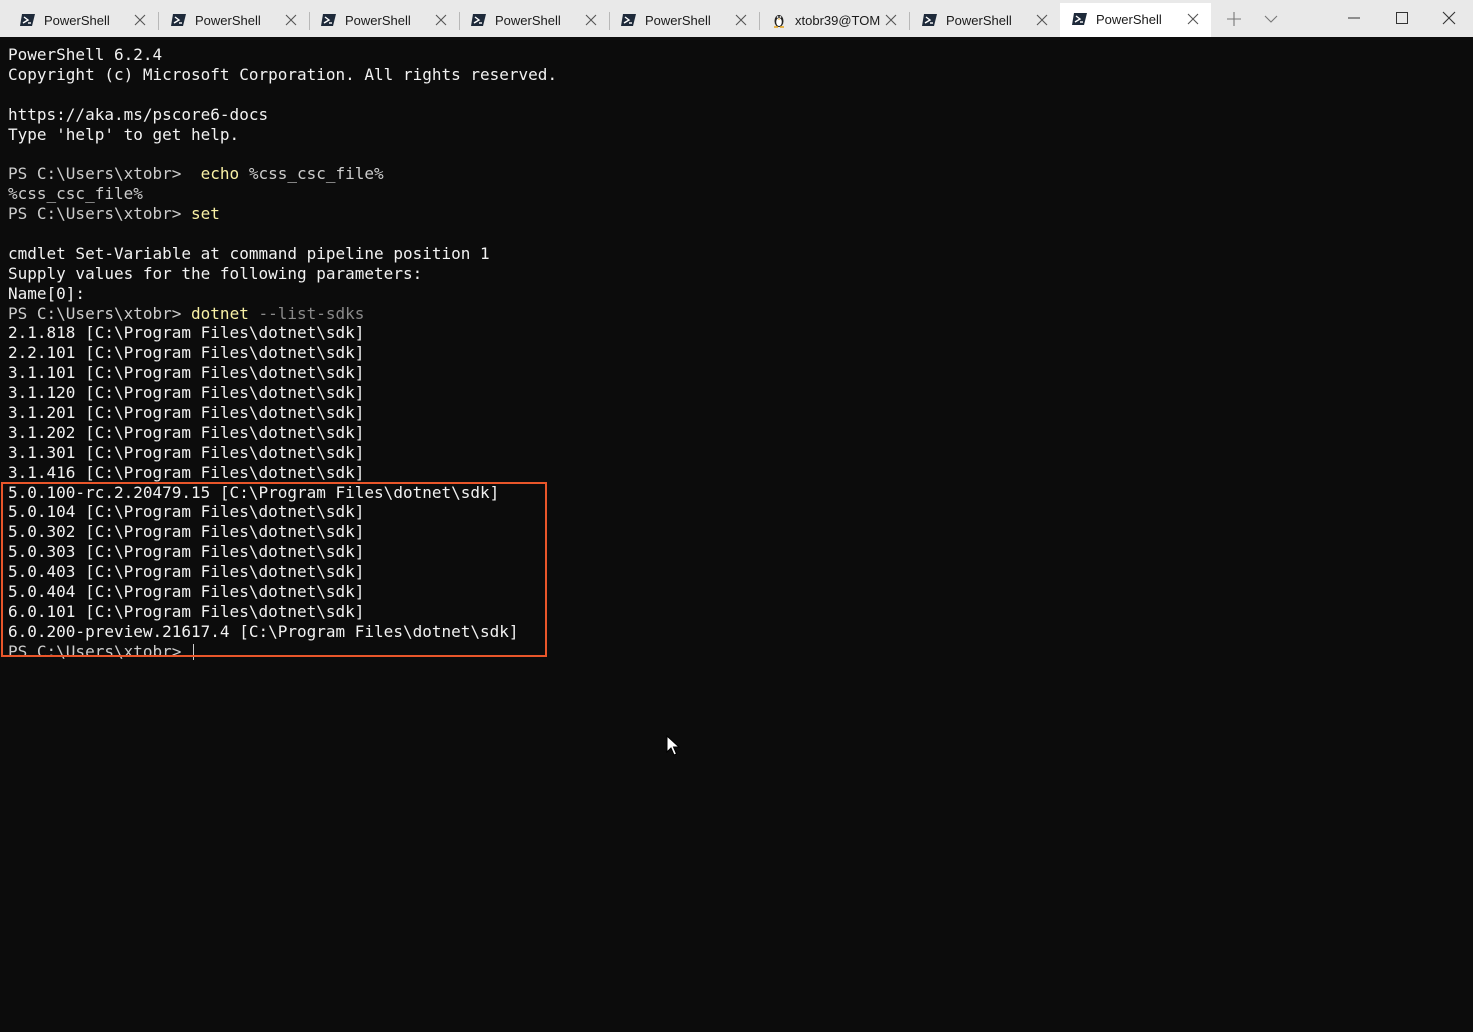 Image resolution: width=1473 pixels, height=1032 pixels. Describe the element at coordinates (47, 293) in the screenshot. I see `set-output-line: Name[0]:` at that location.